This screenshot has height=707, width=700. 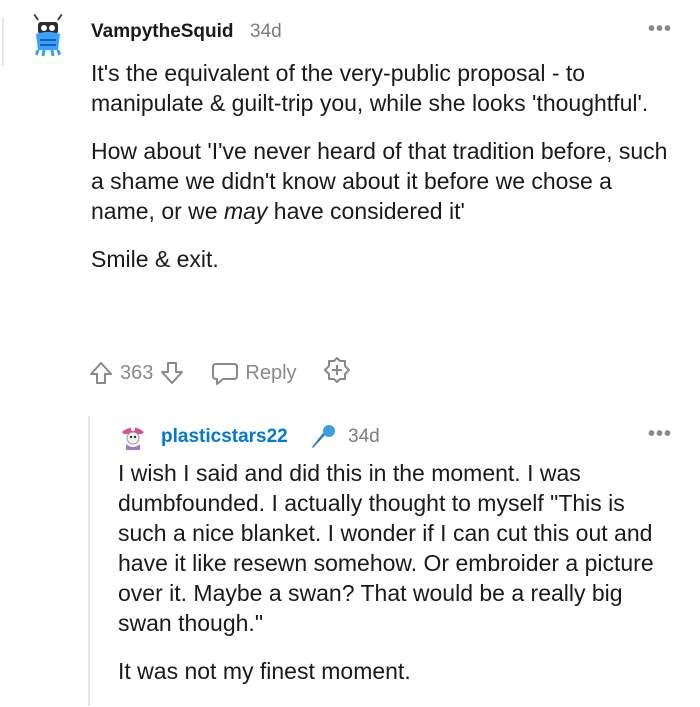 I want to click on comment-paragraph: It was not my finest moment., so click(x=264, y=671).